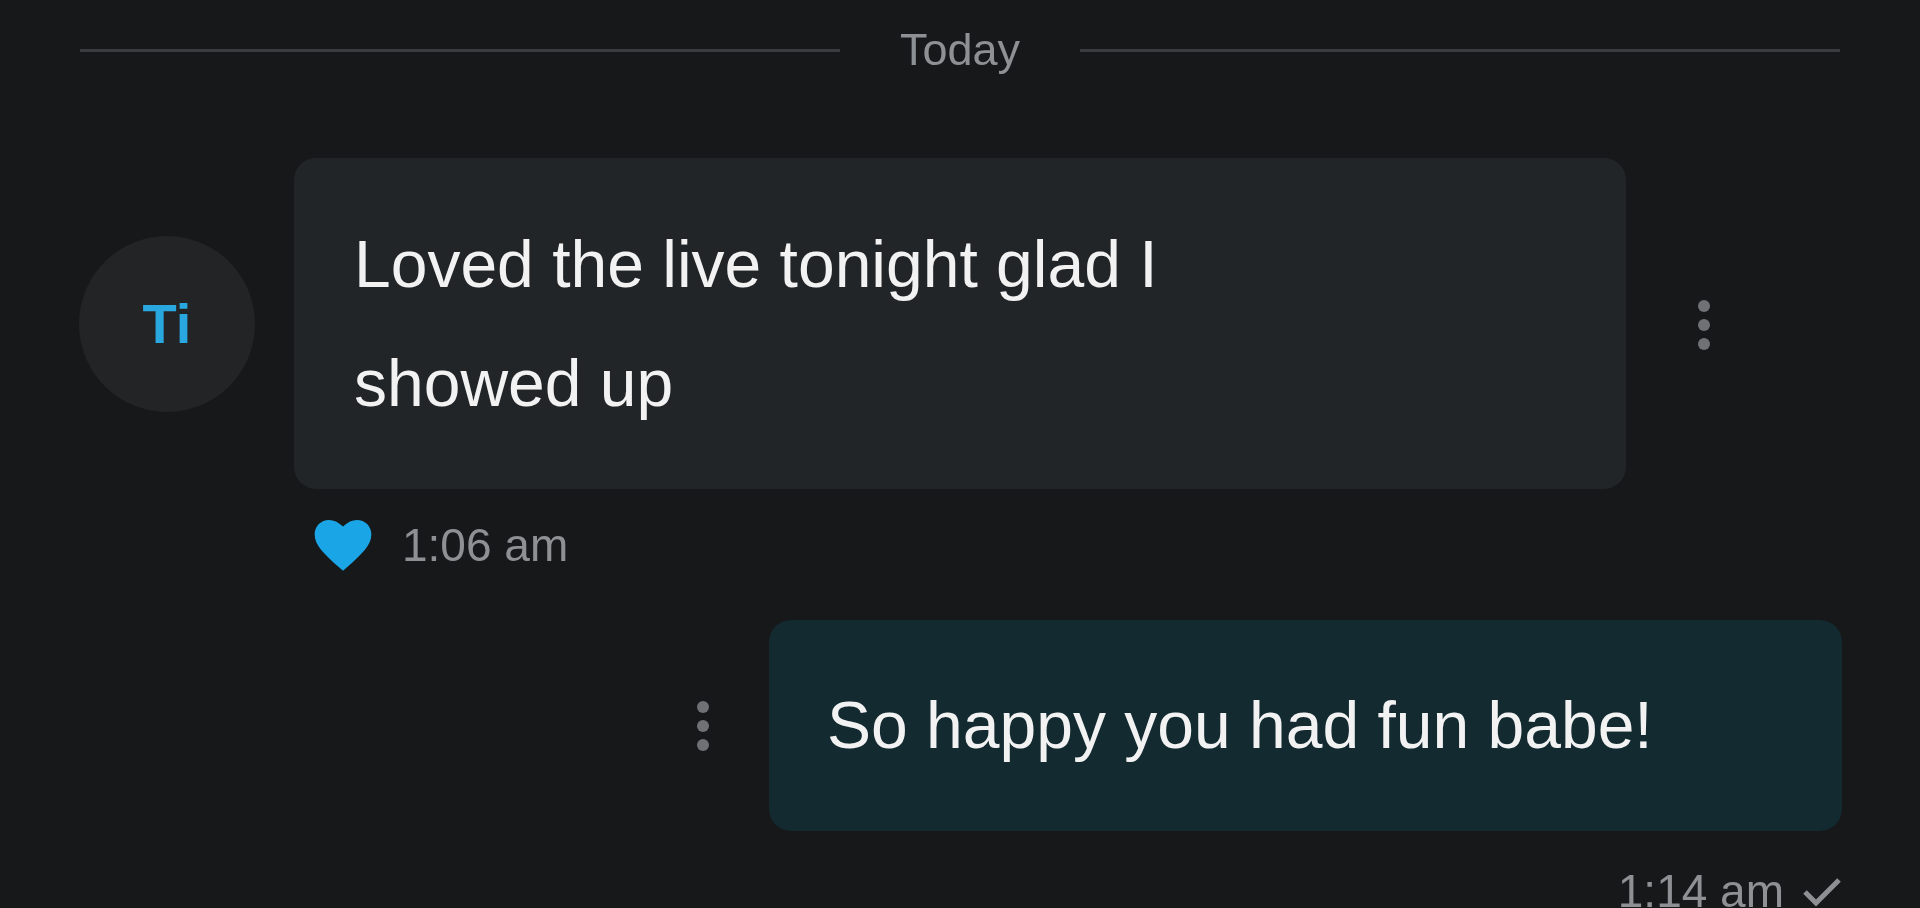 The width and height of the screenshot is (1920, 908). What do you see at coordinates (1700, 886) in the screenshot?
I see `message-time: 1:14 am` at bounding box center [1700, 886].